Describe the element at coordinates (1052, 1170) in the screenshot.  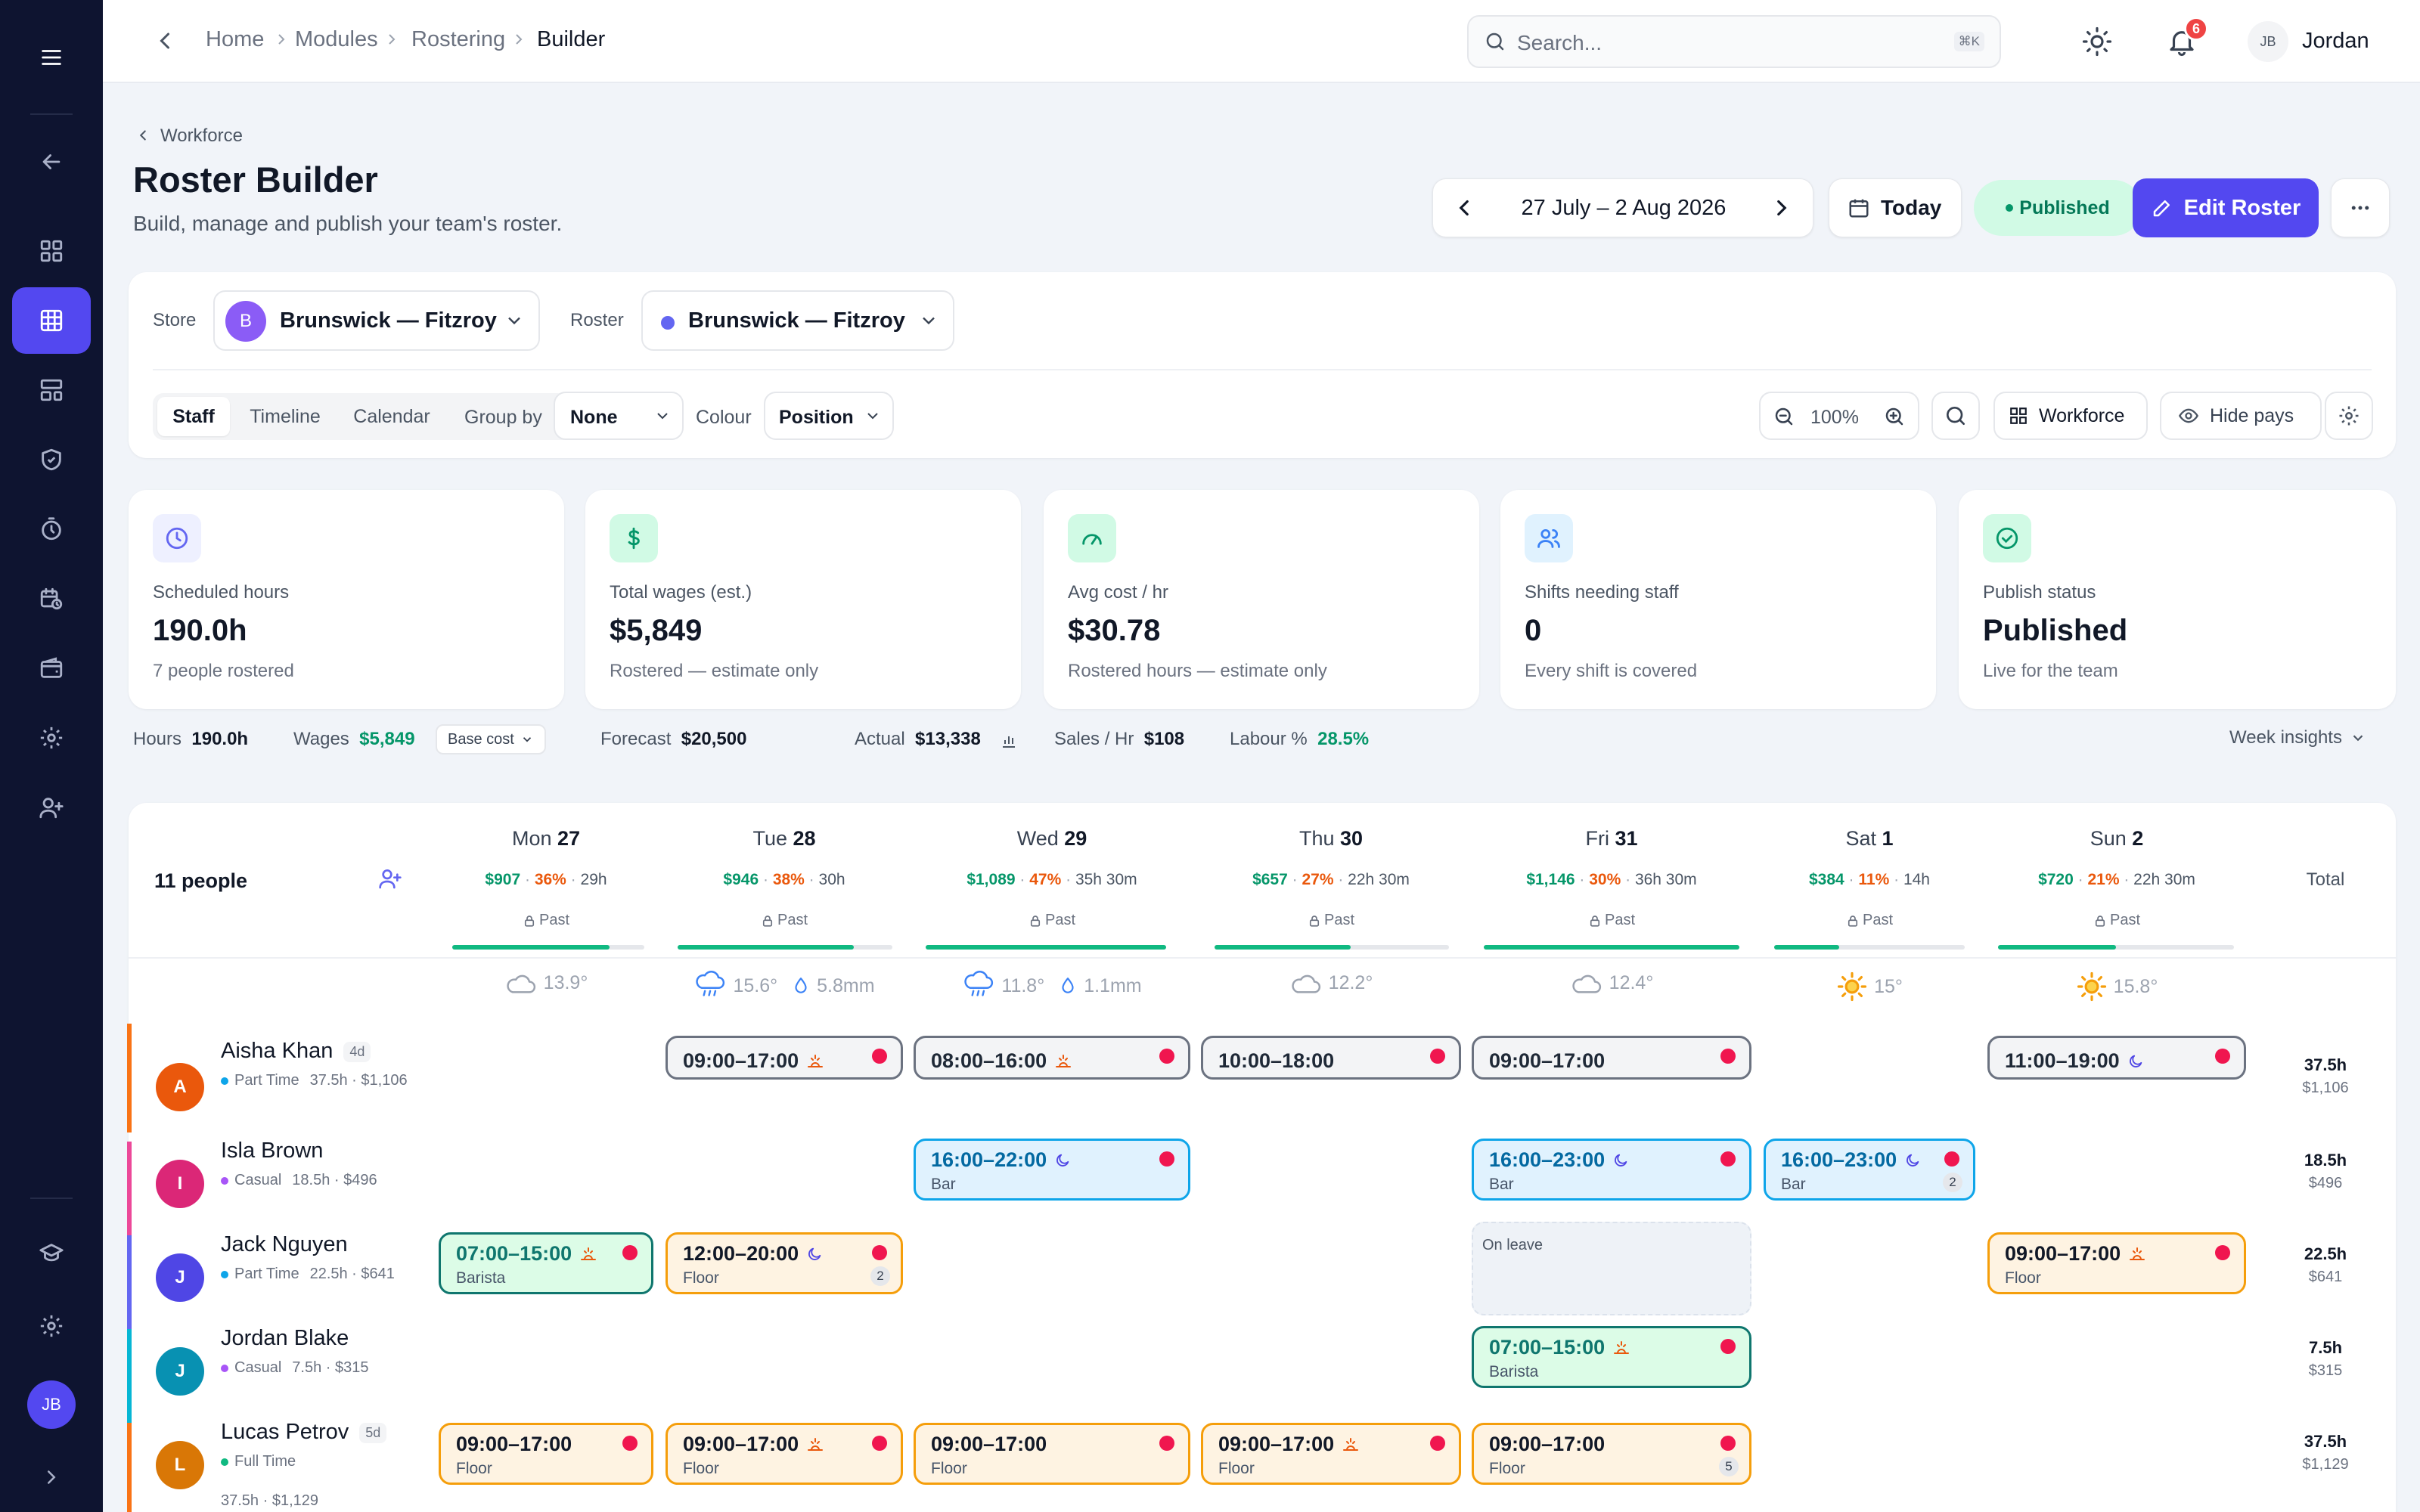
I see `shift-block: 16:00–22:00 Bar` at that location.